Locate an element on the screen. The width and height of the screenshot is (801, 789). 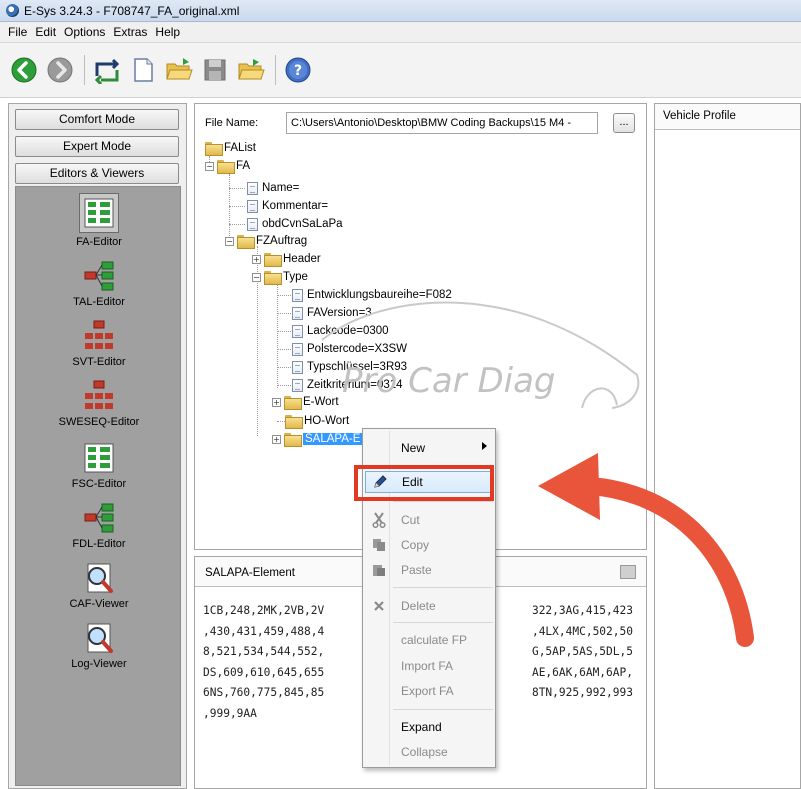
menu-item-export-fa: Export FA is located at coordinates (429, 691).